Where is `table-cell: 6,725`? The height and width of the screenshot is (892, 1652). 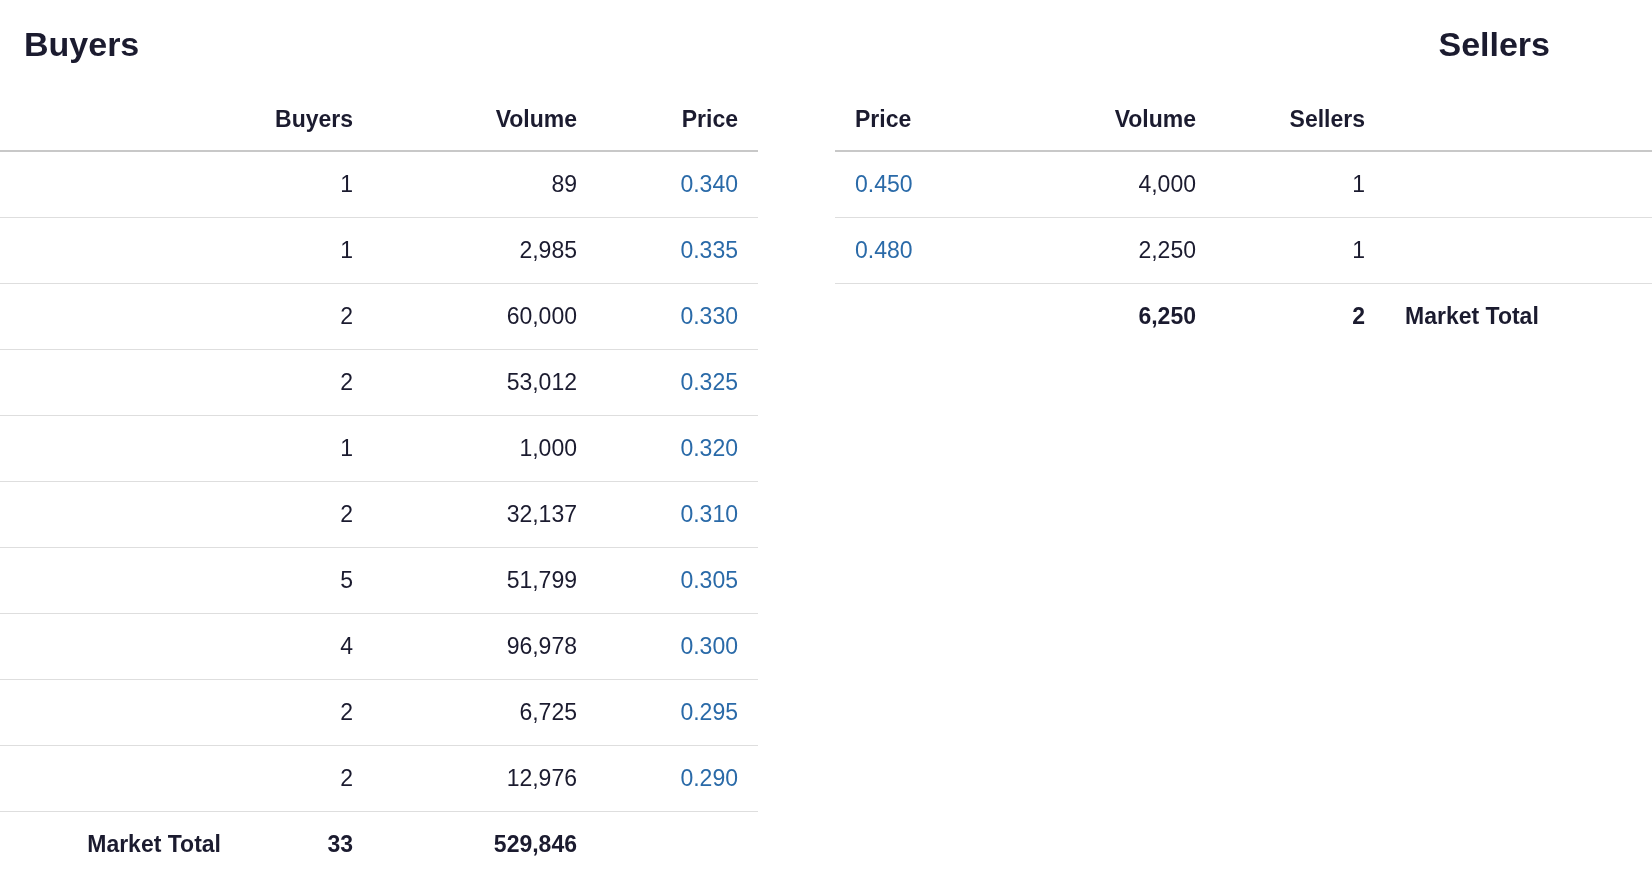
table-cell: 6,725 is located at coordinates (485, 712).